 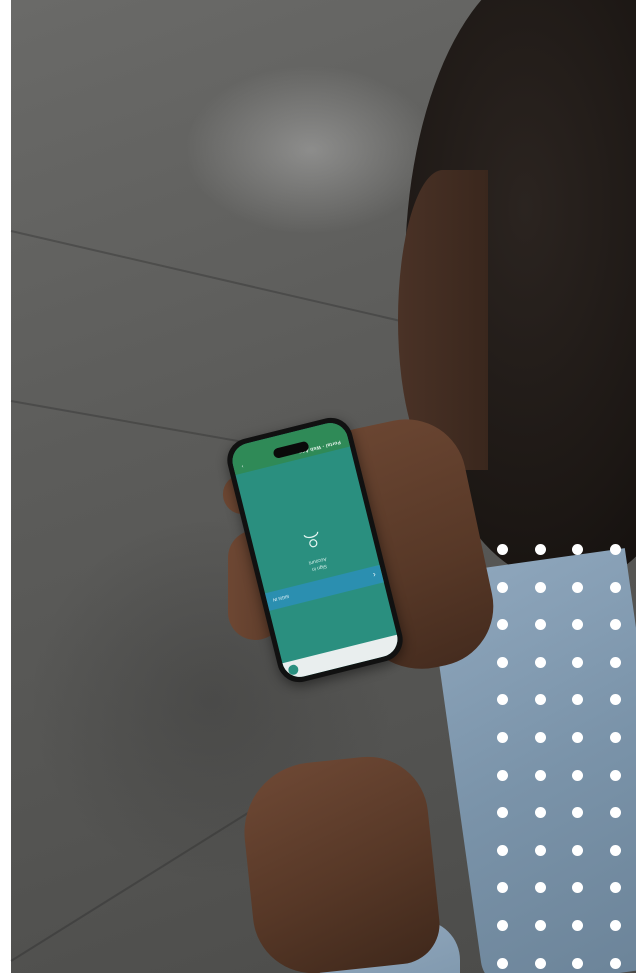 I want to click on floating-action-button, so click(x=293, y=669).